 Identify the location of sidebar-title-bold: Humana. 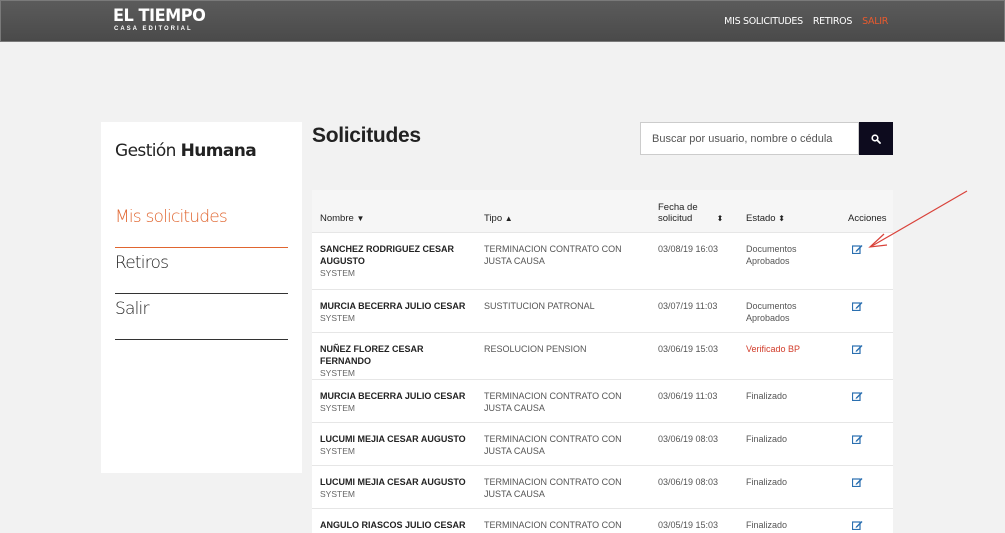
(218, 151).